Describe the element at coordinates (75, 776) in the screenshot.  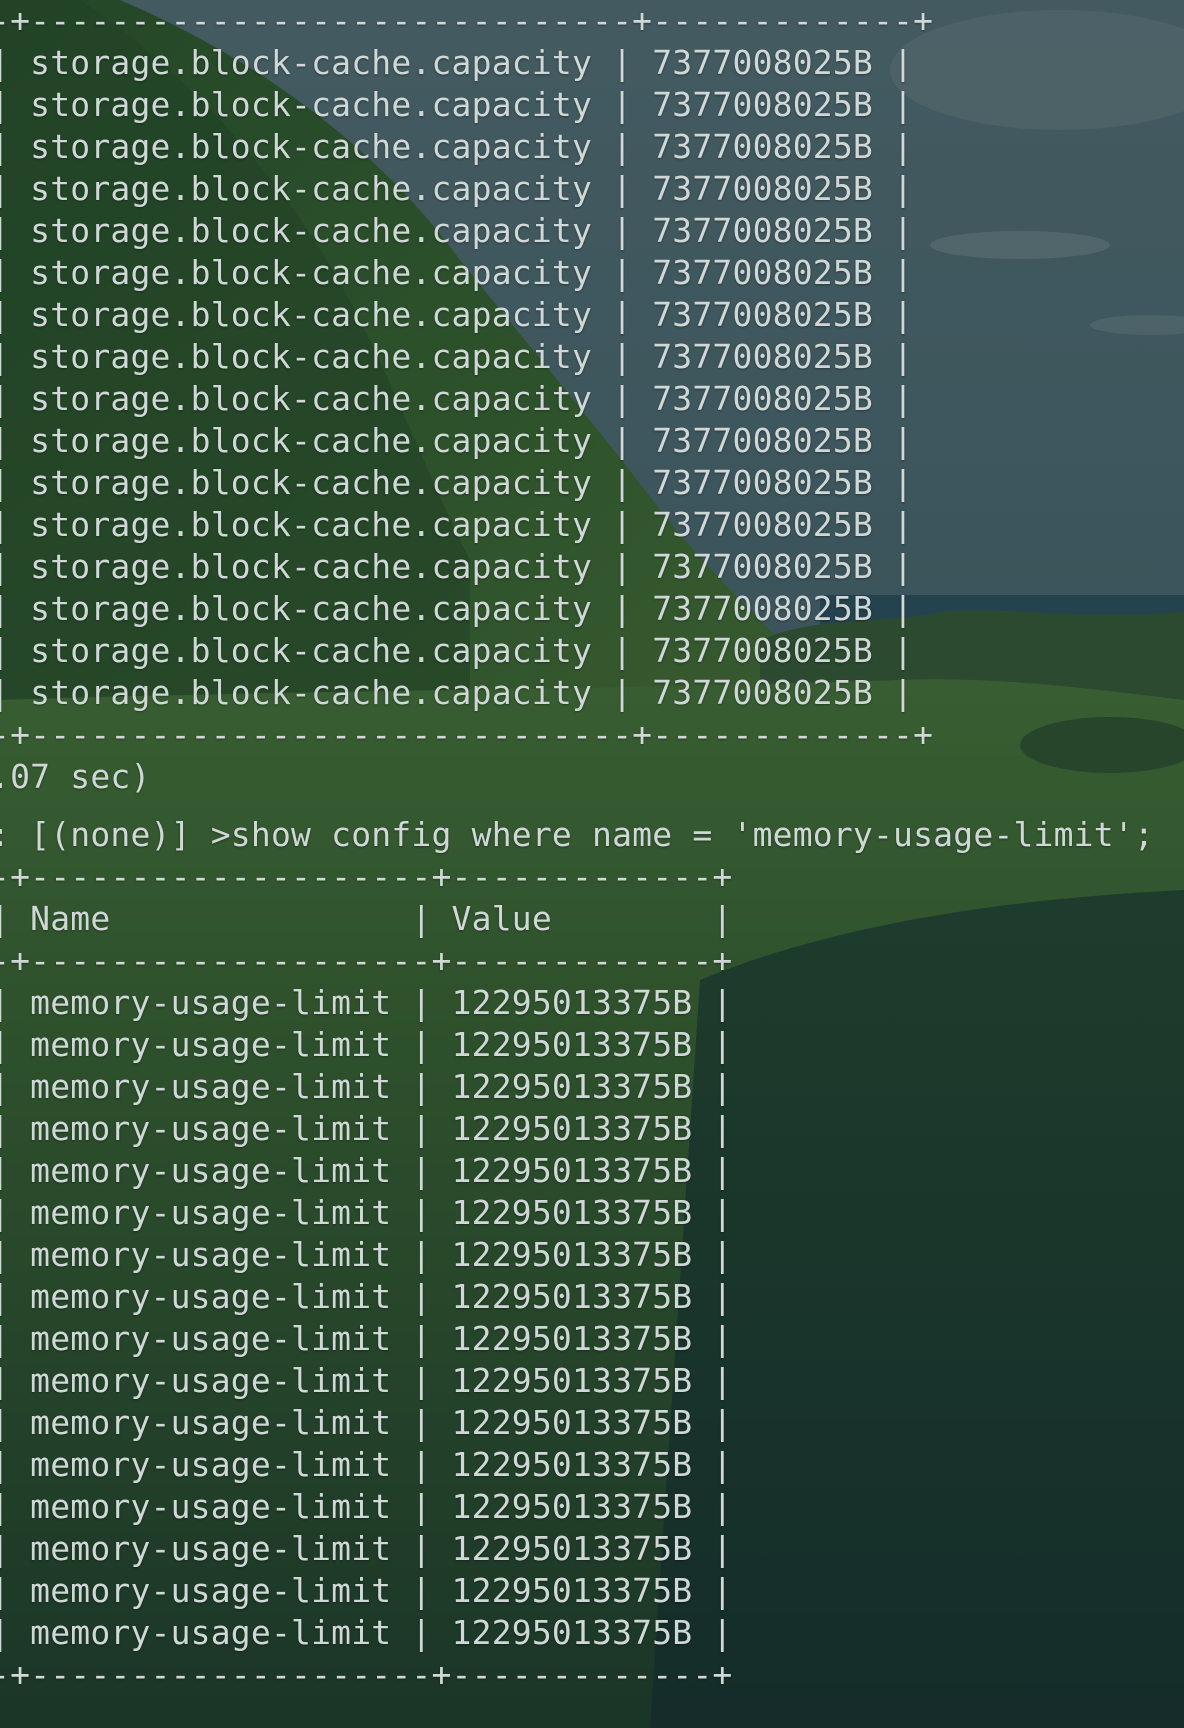
I see `query-timing: .07 sec)` at that location.